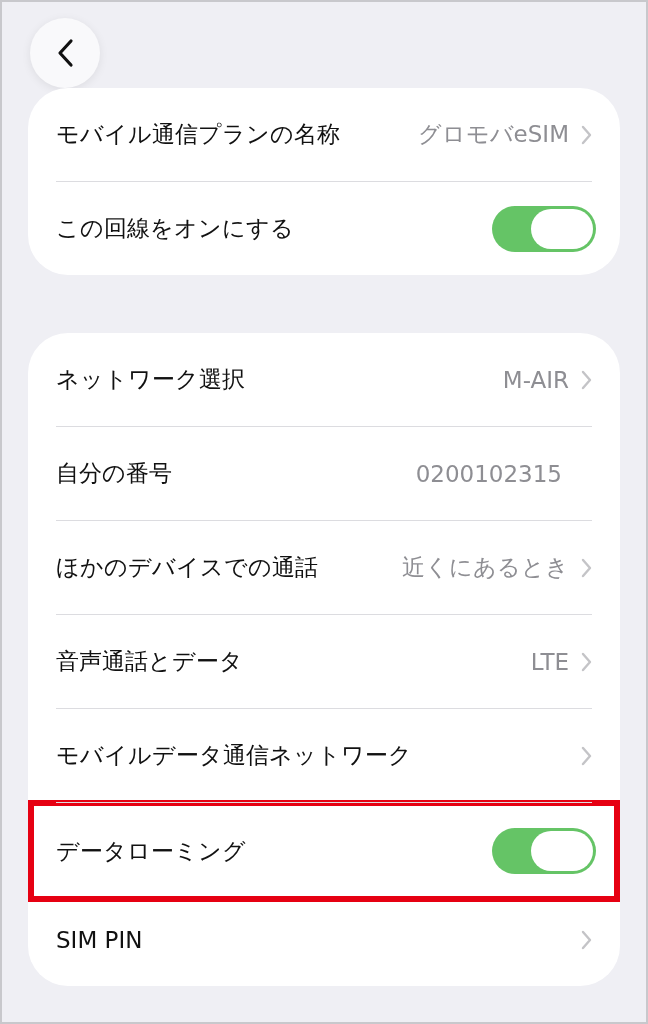 This screenshot has width=648, height=1024. Describe the element at coordinates (175, 228) in the screenshot. I see `row-label: この回線をオンにする` at that location.